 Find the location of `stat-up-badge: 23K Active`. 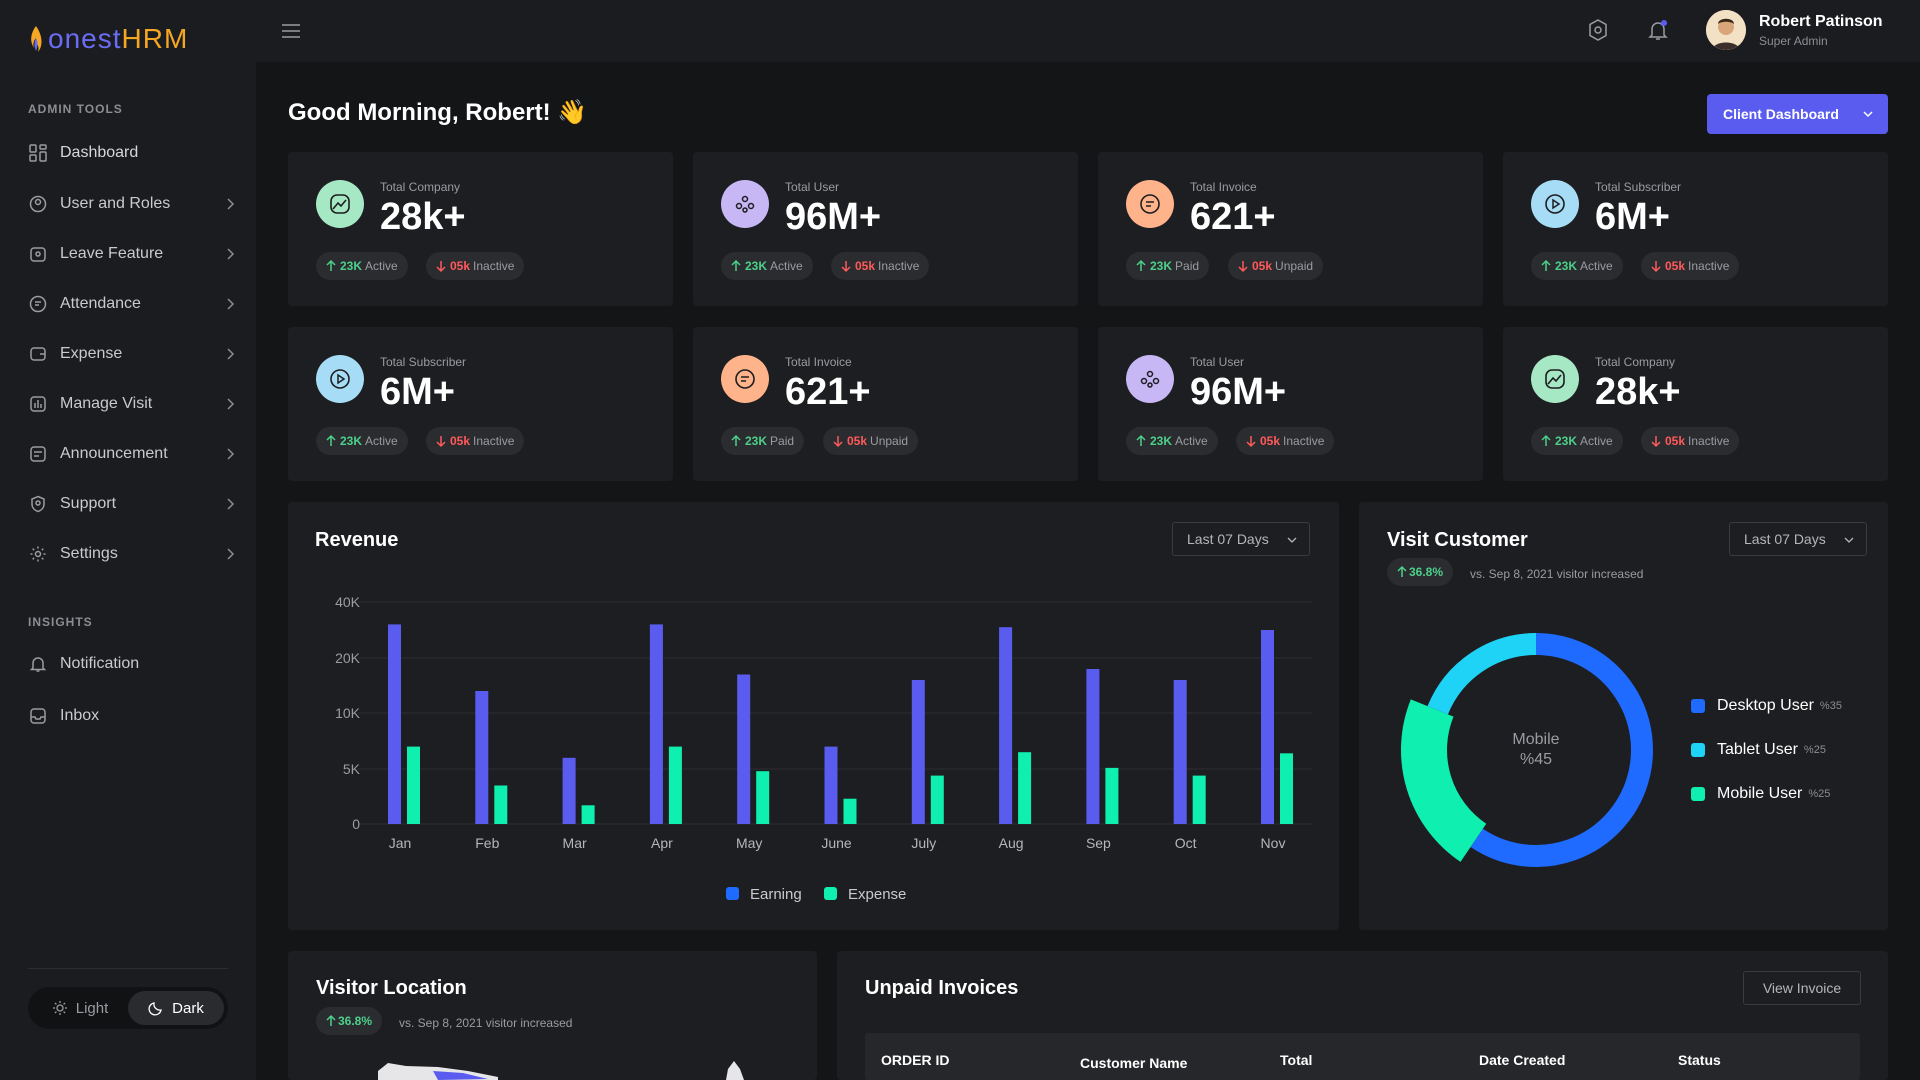

stat-up-badge: 23K Active is located at coordinates (362, 441).